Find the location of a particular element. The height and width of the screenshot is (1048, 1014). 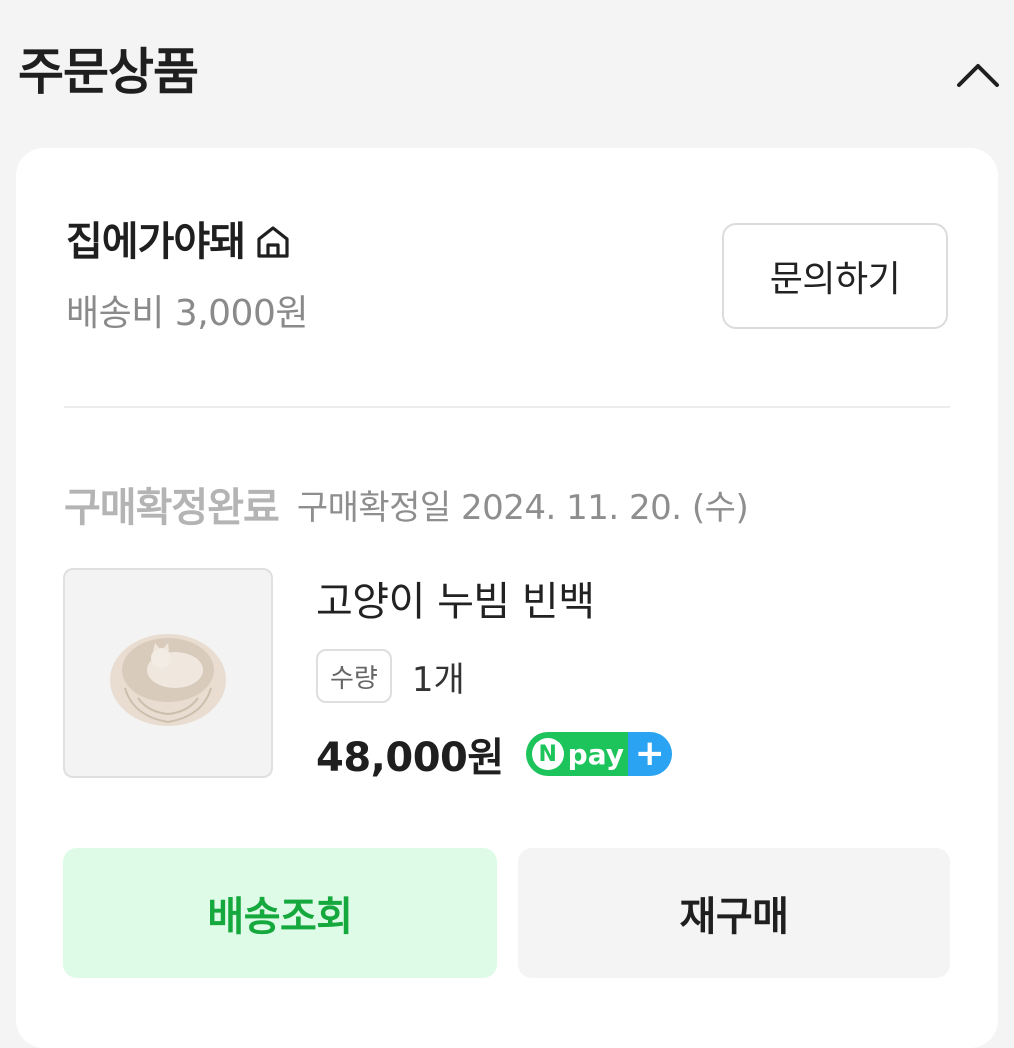

seller-name: 집에가야돼 is located at coordinates (156, 242).